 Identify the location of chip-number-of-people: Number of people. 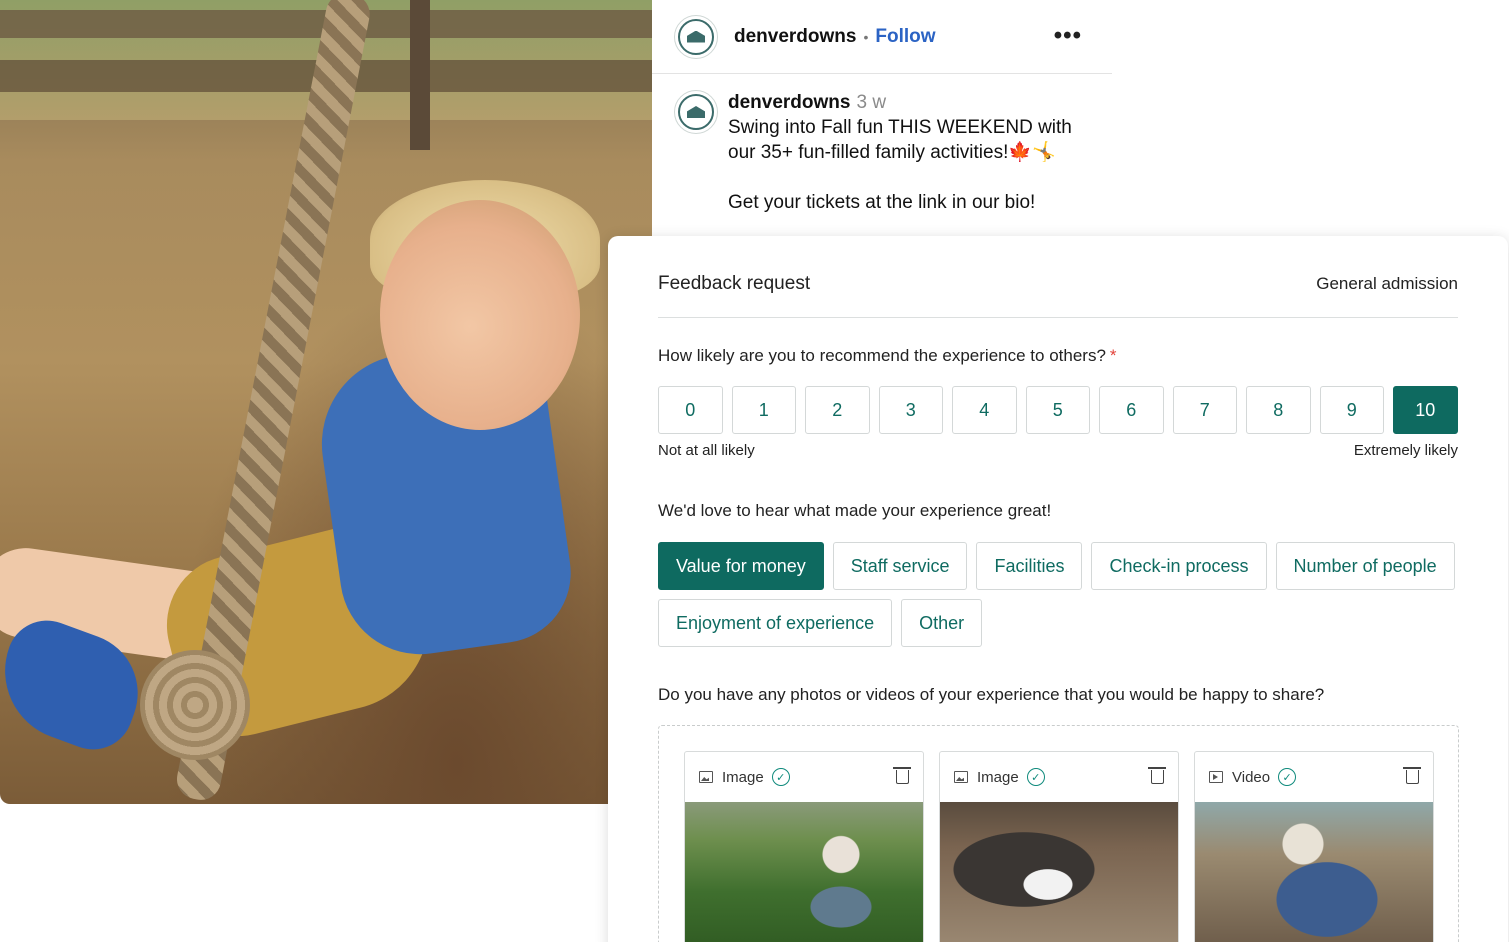
(1365, 566).